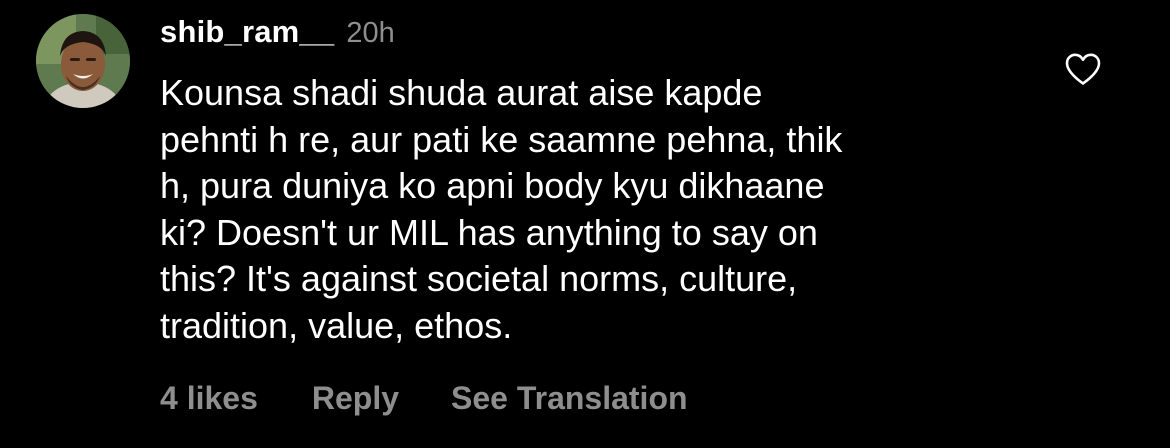  I want to click on heart-outline-icon, so click(1083, 69).